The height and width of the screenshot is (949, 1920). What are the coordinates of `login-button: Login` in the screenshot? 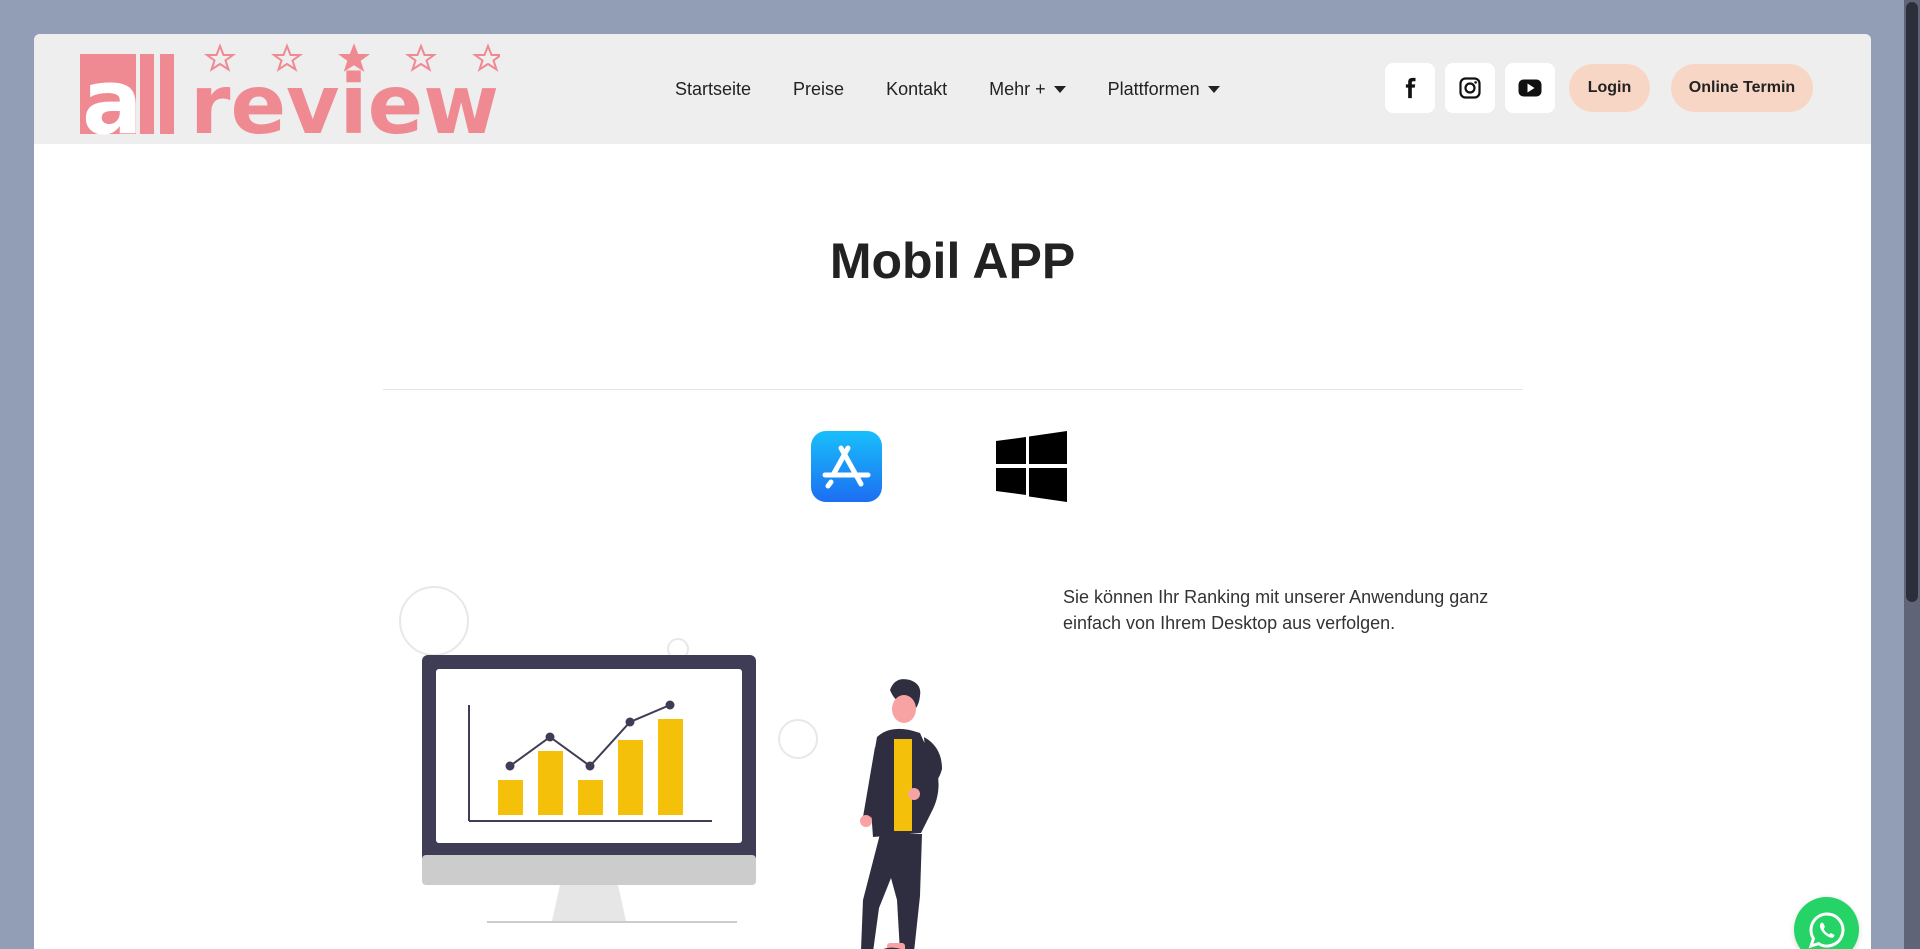 It's located at (1609, 88).